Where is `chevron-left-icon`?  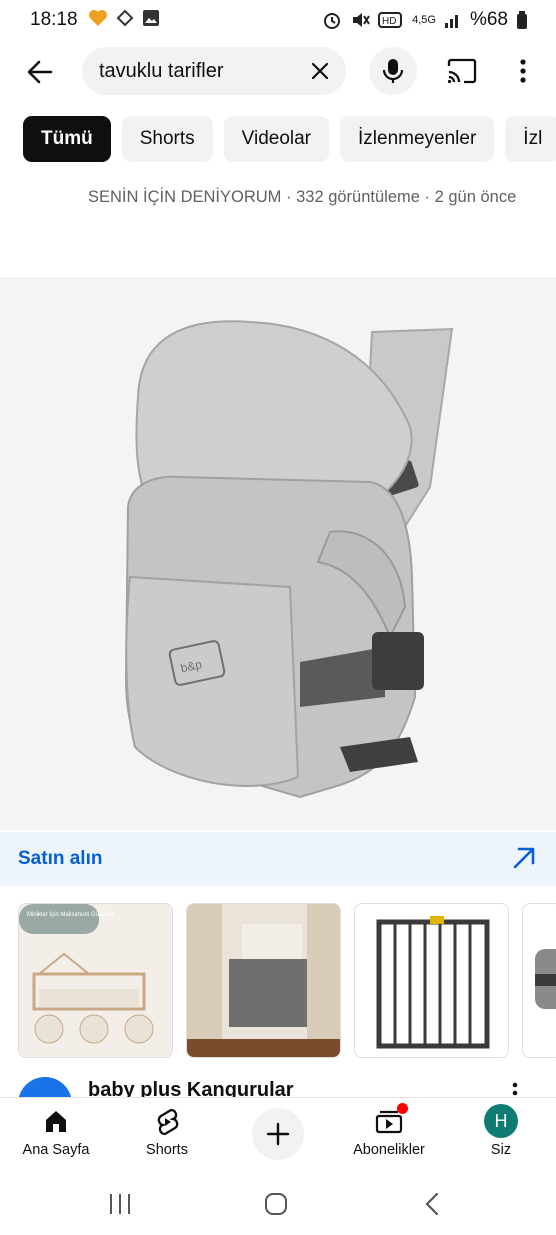
chevron-left-icon is located at coordinates (432, 1204).